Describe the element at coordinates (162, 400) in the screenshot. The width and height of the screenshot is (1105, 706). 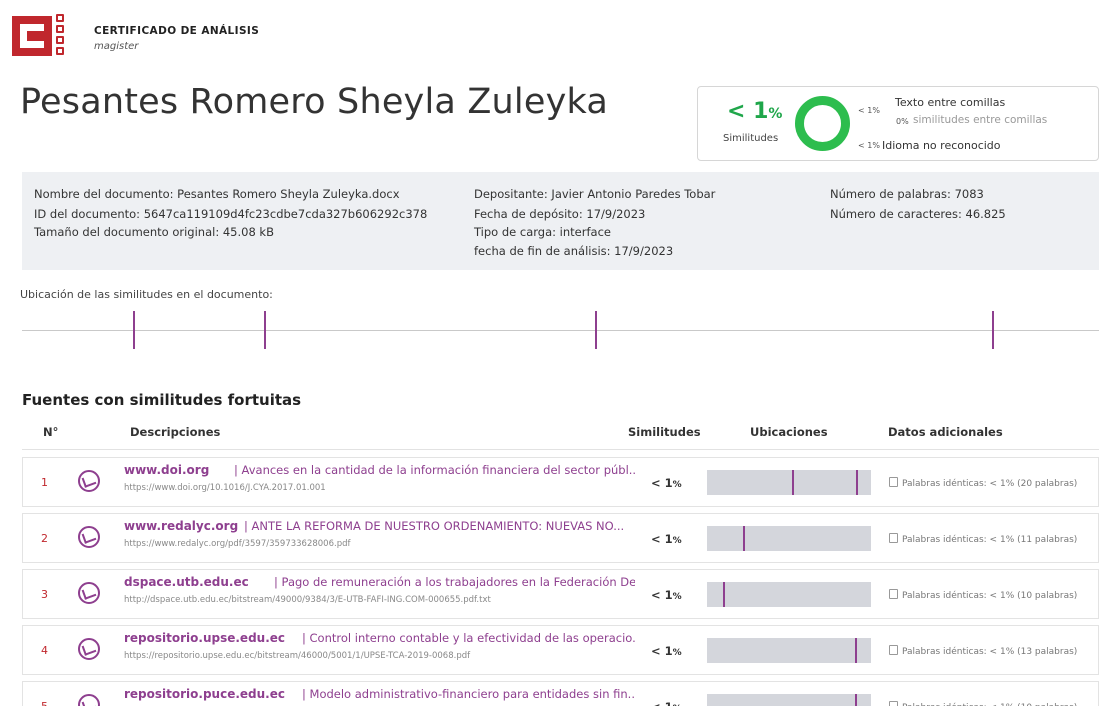
I see `sources-title: Fuentes con similitudes fortuitas` at that location.